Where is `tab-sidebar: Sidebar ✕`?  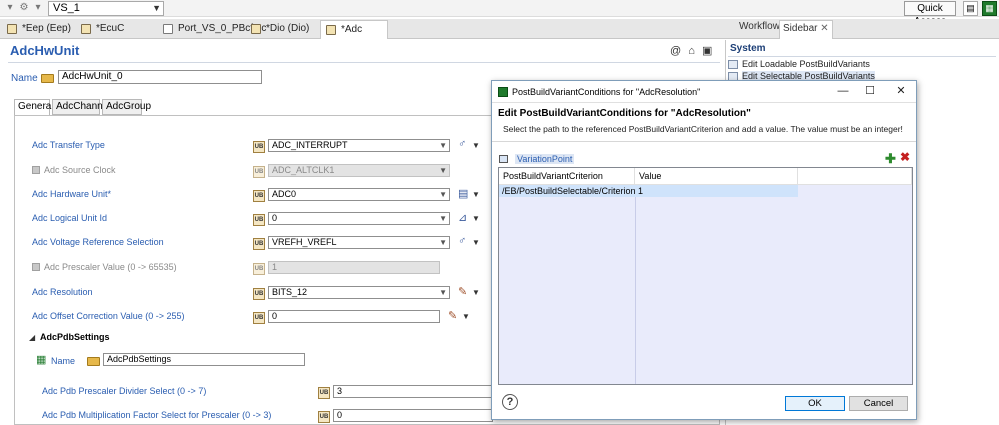
tab-sidebar: Sidebar ✕ is located at coordinates (806, 29).